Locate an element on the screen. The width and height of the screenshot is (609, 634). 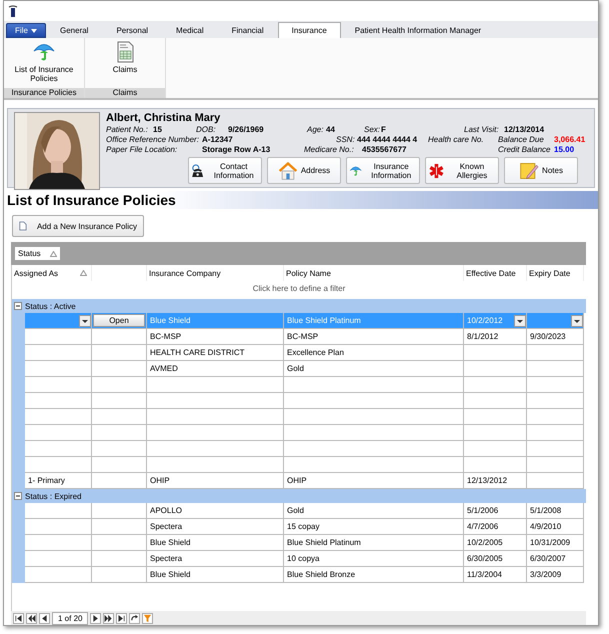
patient-action-button: Notes is located at coordinates (541, 170).